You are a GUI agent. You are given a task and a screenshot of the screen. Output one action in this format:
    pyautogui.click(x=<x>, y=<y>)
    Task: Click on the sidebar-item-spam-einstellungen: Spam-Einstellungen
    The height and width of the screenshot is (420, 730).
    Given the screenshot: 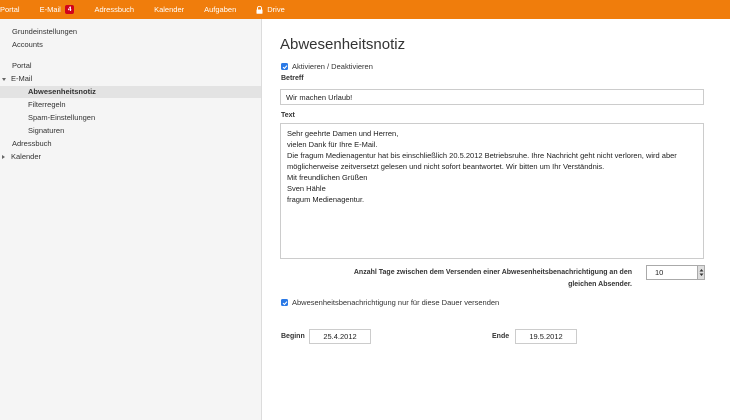 What is the action you would take?
    pyautogui.click(x=61, y=118)
    